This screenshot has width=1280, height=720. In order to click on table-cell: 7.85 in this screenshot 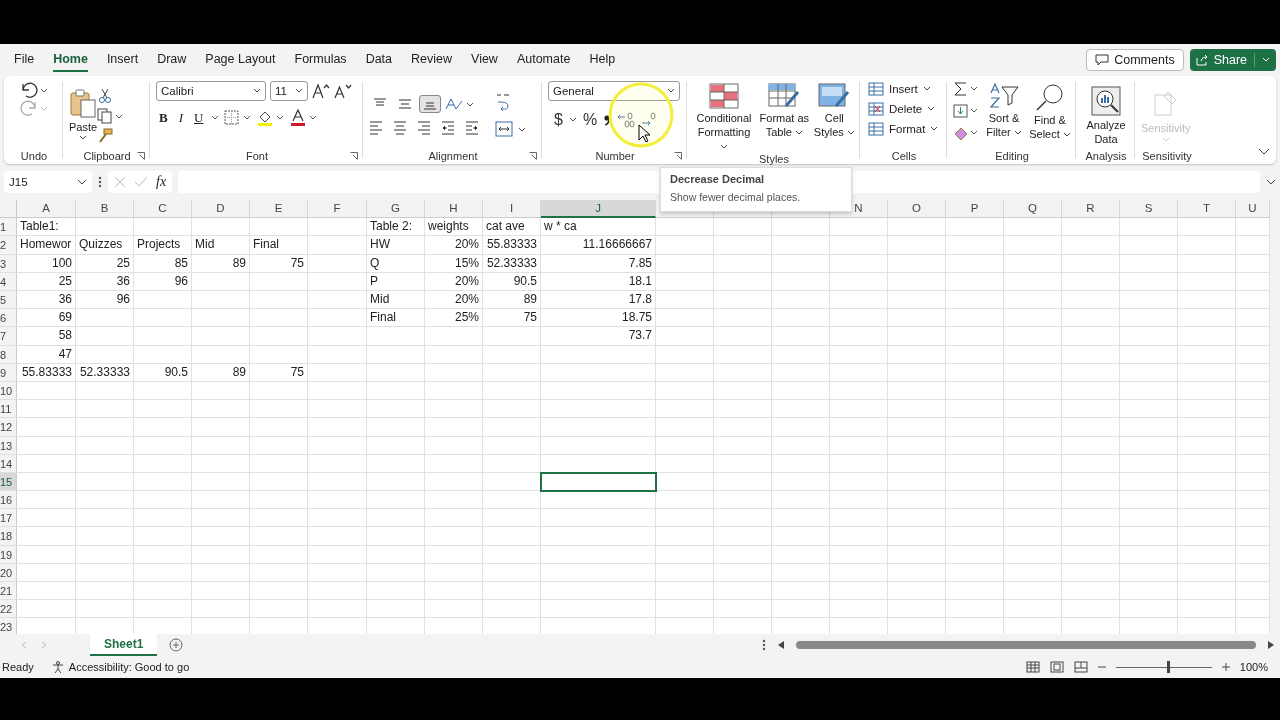, I will do `click(598, 263)`.